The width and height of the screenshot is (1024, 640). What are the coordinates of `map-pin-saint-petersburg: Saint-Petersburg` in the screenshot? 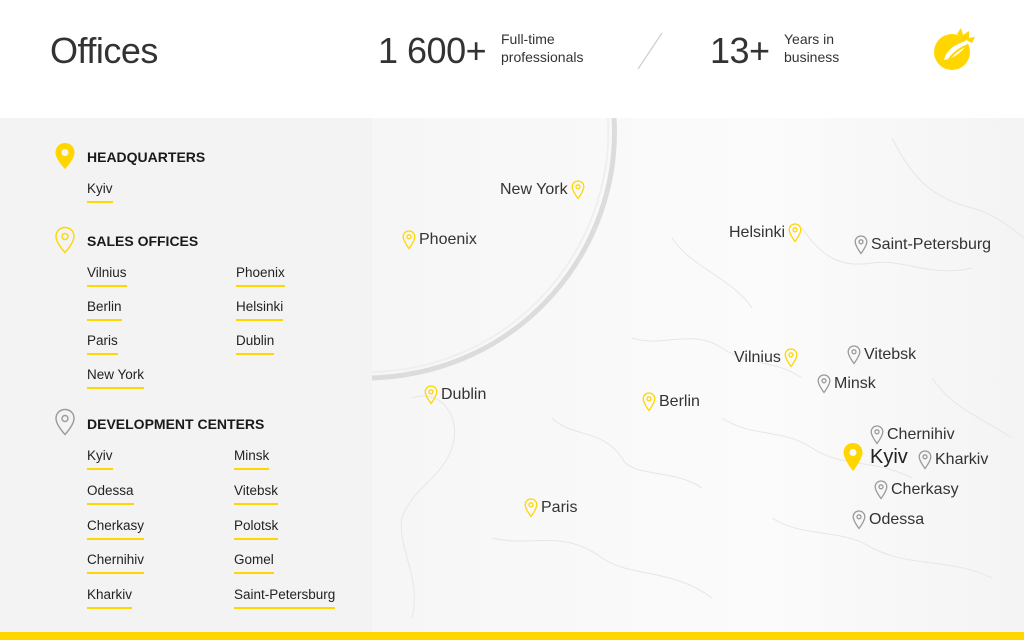 It's located at (922, 245).